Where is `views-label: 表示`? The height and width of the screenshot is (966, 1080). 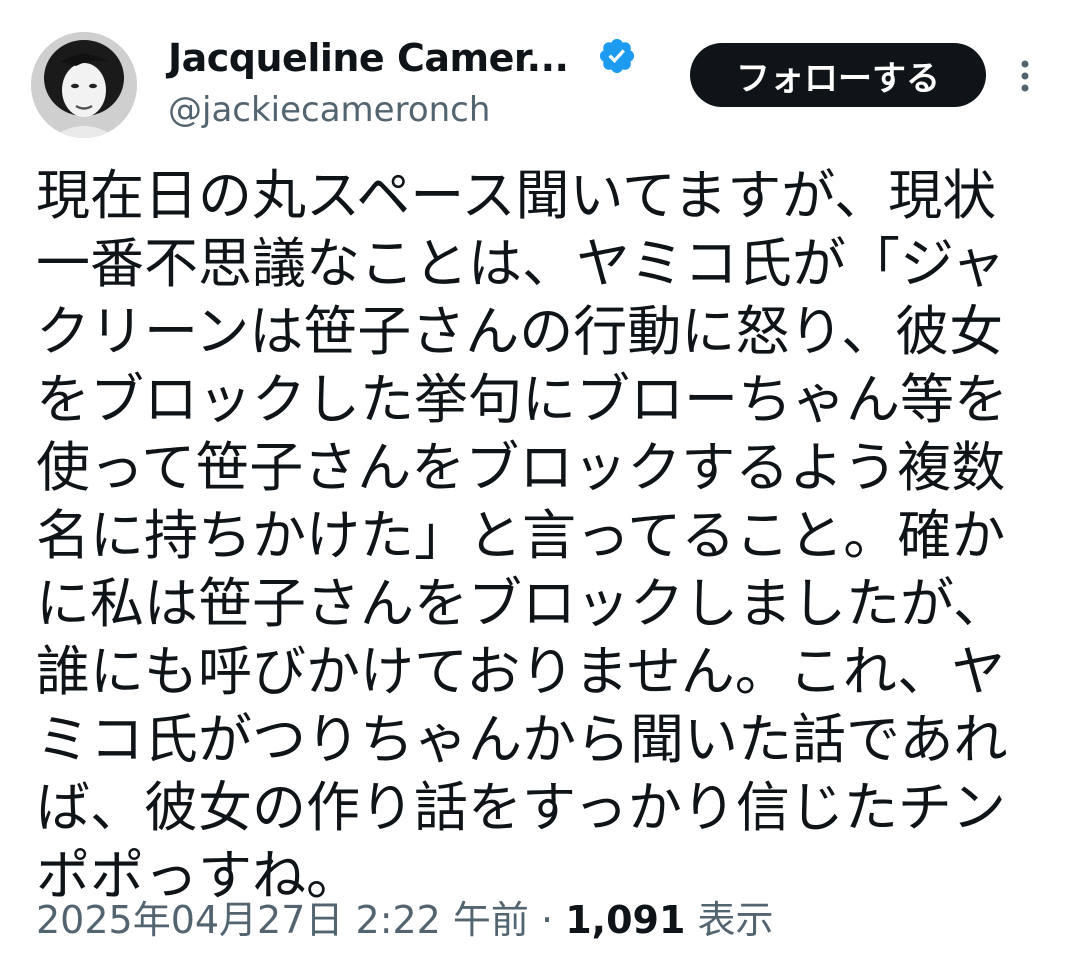
views-label: 表示 is located at coordinates (735, 920).